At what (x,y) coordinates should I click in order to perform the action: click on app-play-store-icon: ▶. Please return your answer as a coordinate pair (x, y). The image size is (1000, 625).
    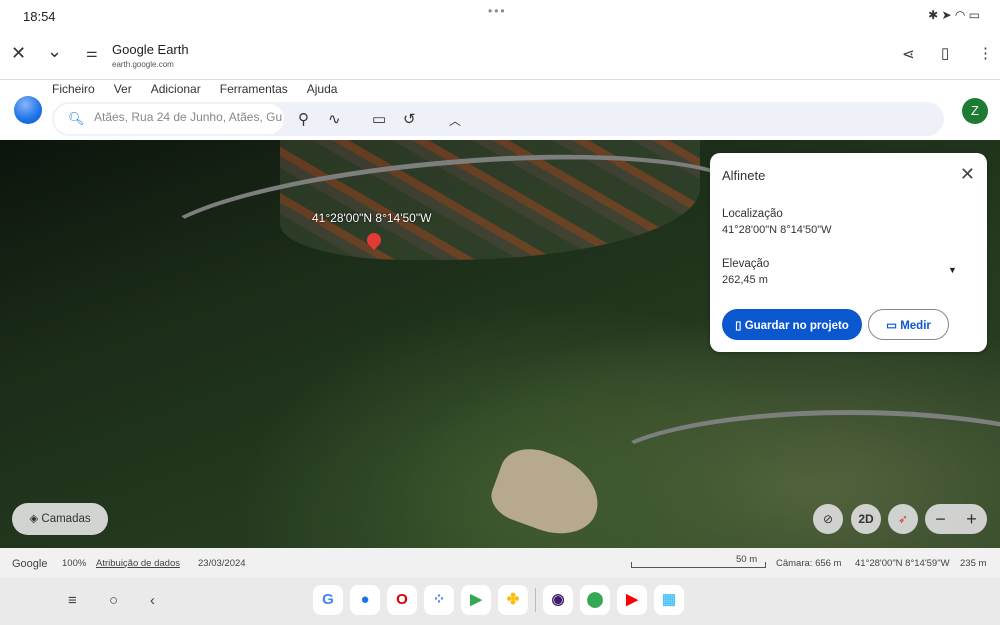
    Looking at the image, I should click on (476, 600).